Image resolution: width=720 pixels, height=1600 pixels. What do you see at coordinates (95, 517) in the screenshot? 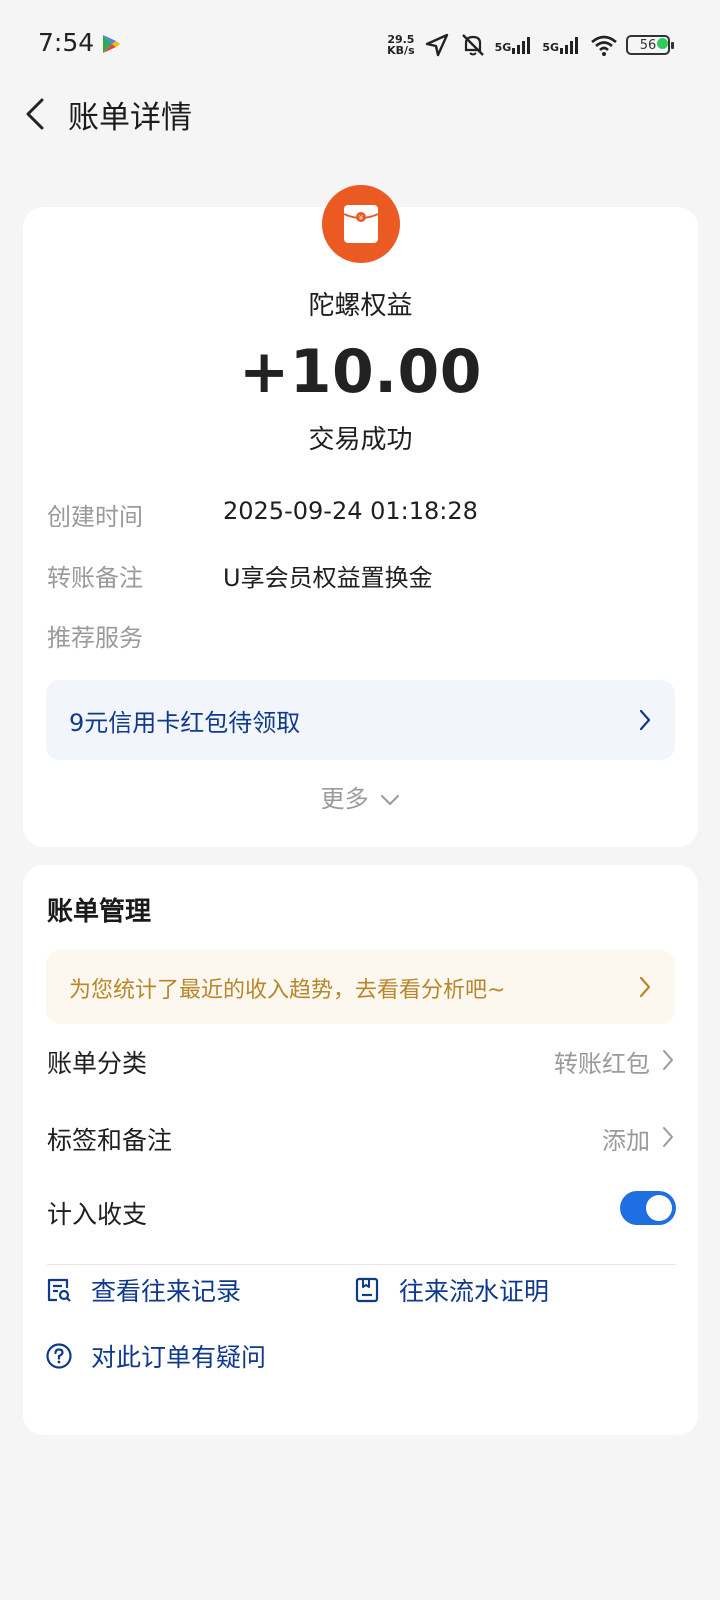
I see `detail-label: 创建时间` at bounding box center [95, 517].